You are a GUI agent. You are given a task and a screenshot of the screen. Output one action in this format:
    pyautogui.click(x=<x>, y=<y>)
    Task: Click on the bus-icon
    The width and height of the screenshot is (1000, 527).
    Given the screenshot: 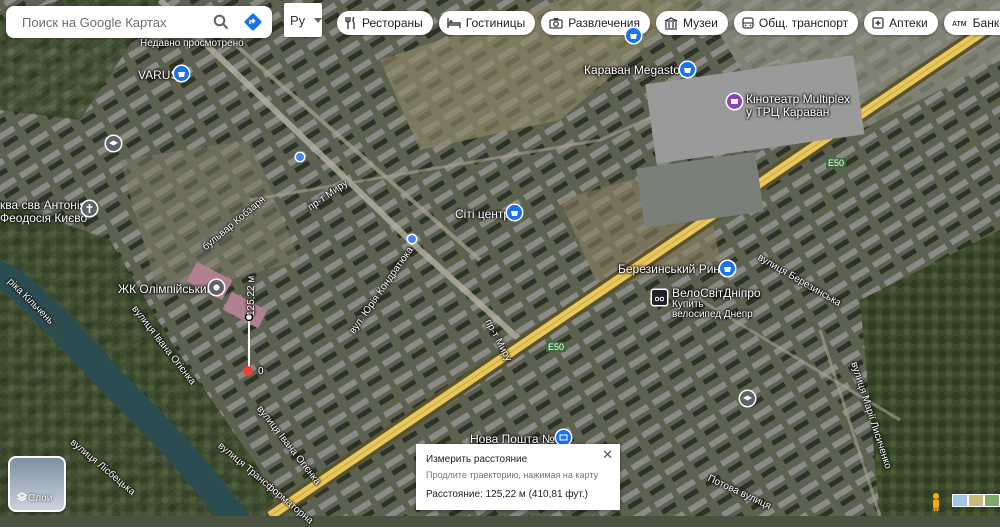 What is the action you would take?
    pyautogui.click(x=748, y=23)
    